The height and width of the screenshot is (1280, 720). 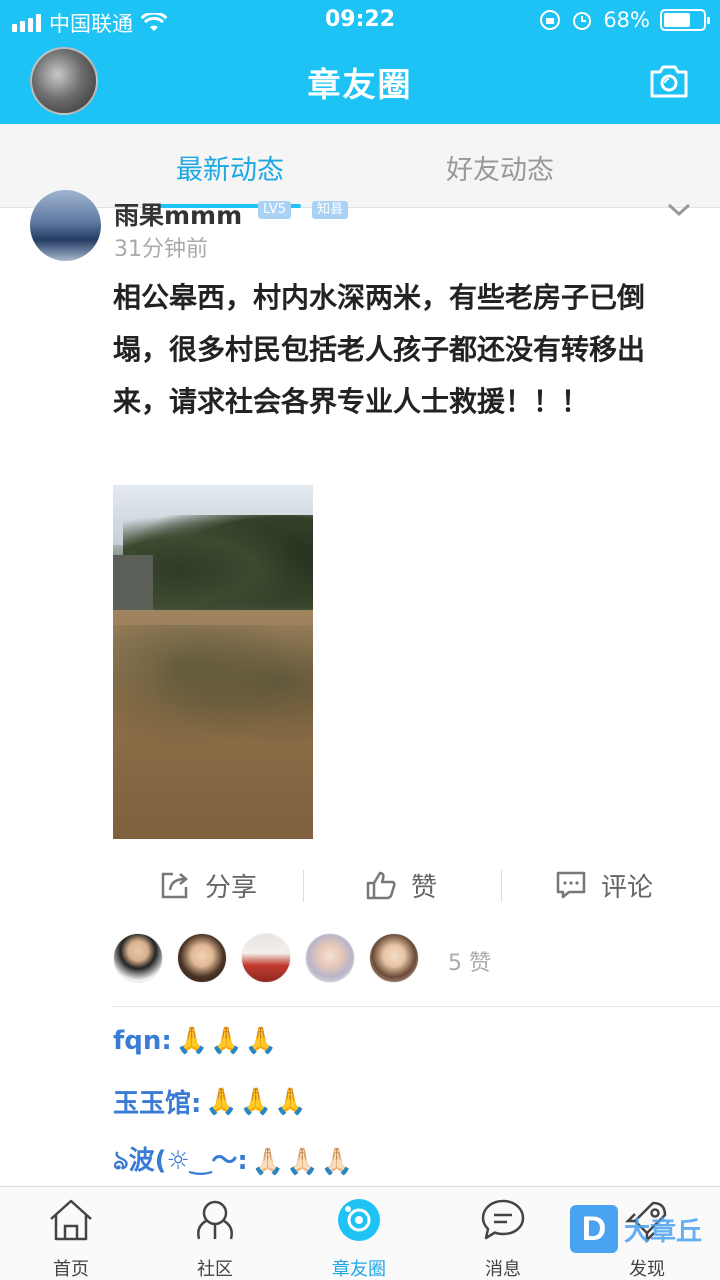 What do you see at coordinates (679, 210) in the screenshot?
I see `chevron-down-icon` at bounding box center [679, 210].